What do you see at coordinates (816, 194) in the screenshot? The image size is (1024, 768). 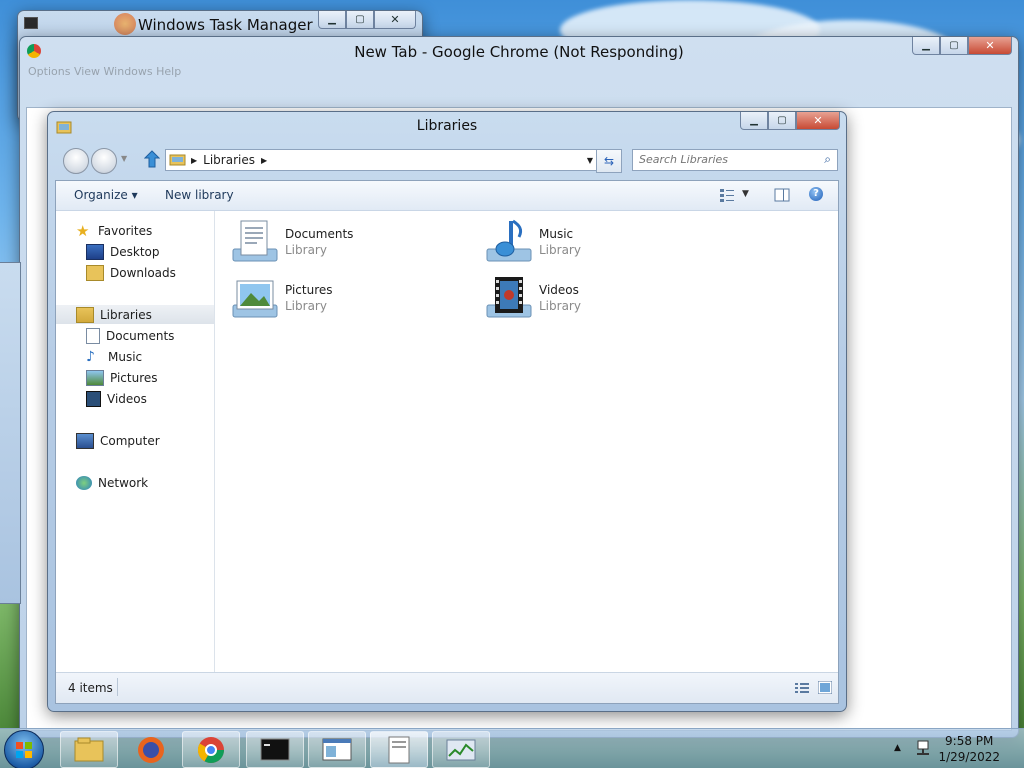 I see `help-icon: ?` at bounding box center [816, 194].